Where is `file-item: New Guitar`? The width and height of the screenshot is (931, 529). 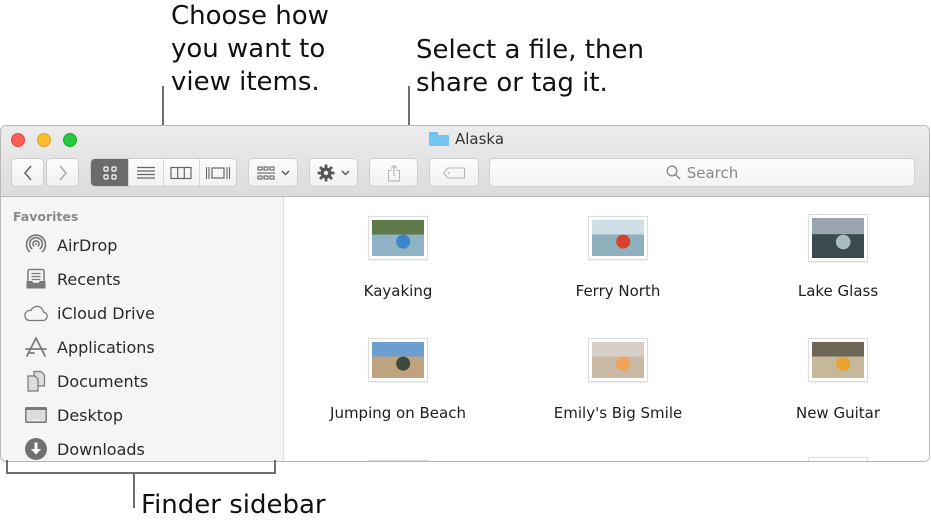
file-item: New Guitar is located at coordinates (828, 380).